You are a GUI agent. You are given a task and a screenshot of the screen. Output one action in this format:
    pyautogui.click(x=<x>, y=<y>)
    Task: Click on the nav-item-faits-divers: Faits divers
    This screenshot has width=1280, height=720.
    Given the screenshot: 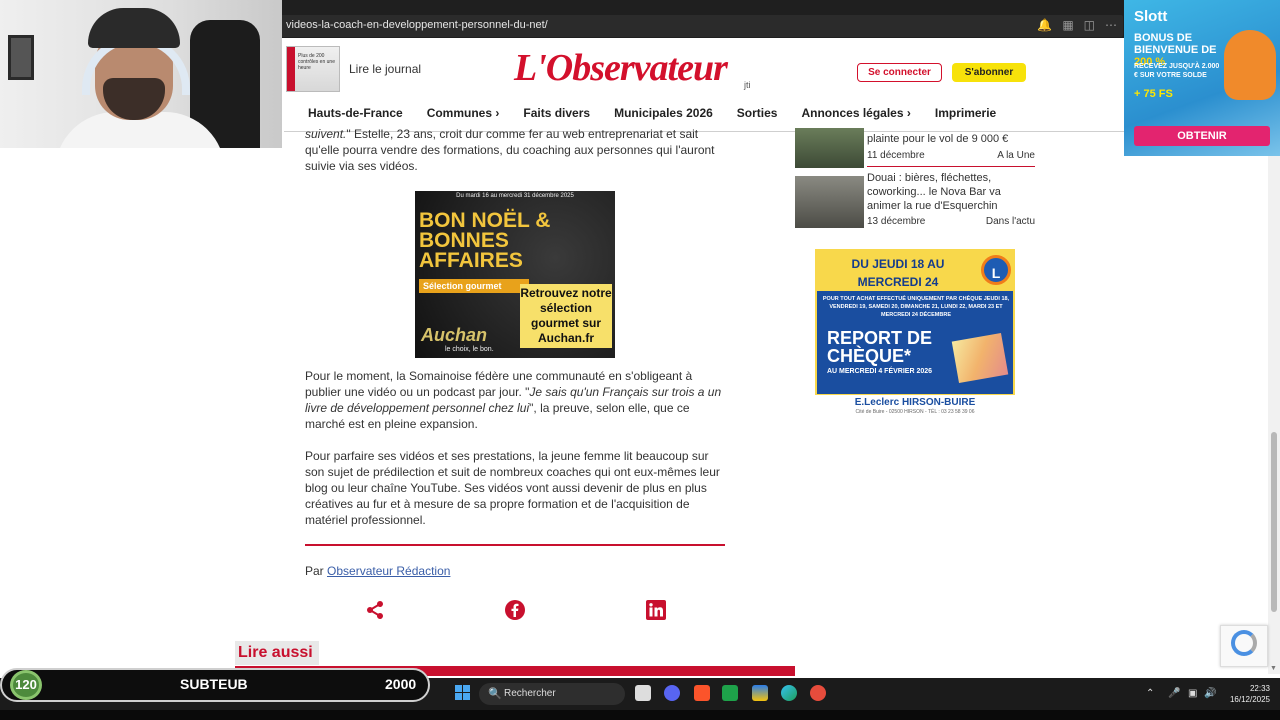 What is the action you would take?
    pyautogui.click(x=556, y=113)
    